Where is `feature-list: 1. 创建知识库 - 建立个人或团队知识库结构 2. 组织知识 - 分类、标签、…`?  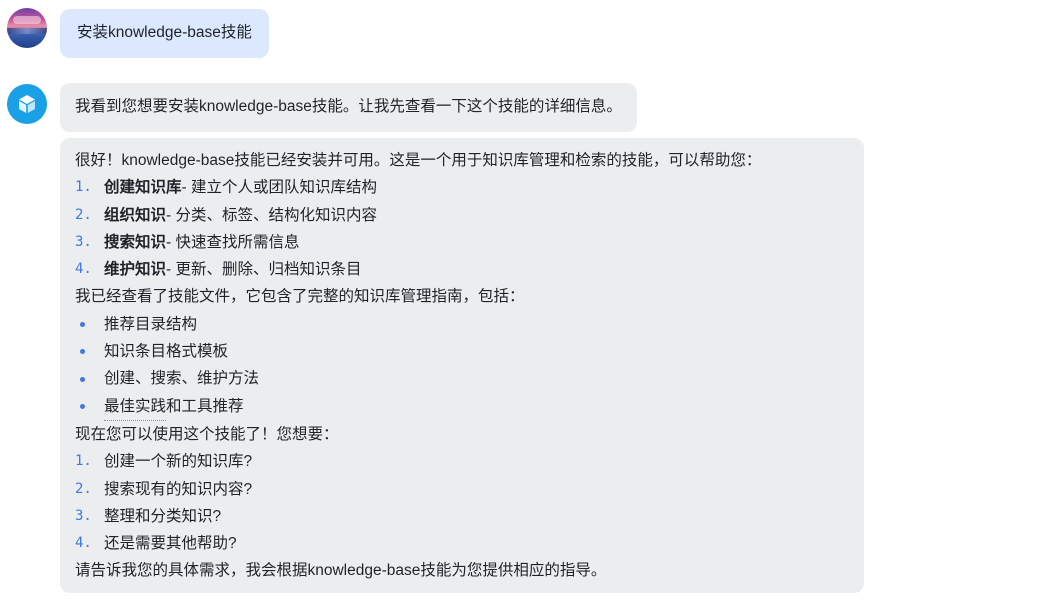
feature-list: 1. 创建知识库 - 建立个人或团队知识库结构 2. 组织知识 - 分类、标签、… is located at coordinates (462, 228).